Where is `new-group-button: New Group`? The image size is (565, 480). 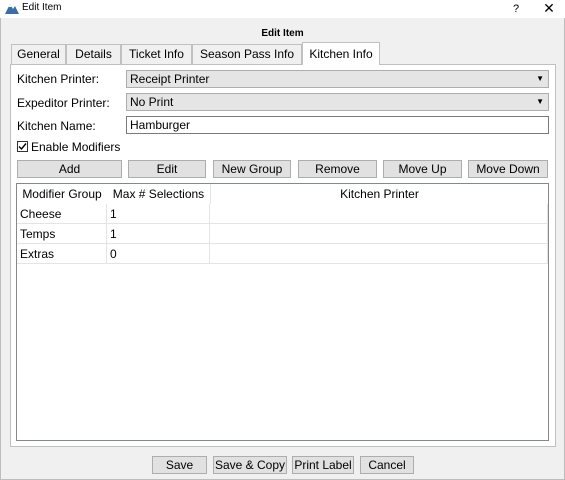 new-group-button: New Group is located at coordinates (252, 169).